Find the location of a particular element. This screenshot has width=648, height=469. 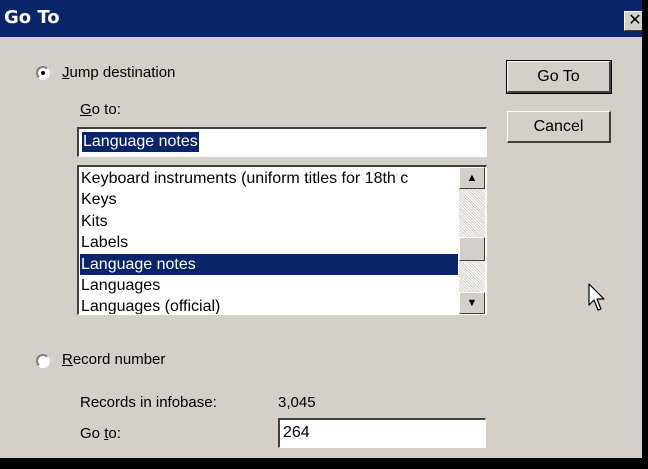

records-in-infobase-label: Records in infobase: is located at coordinates (148, 402).